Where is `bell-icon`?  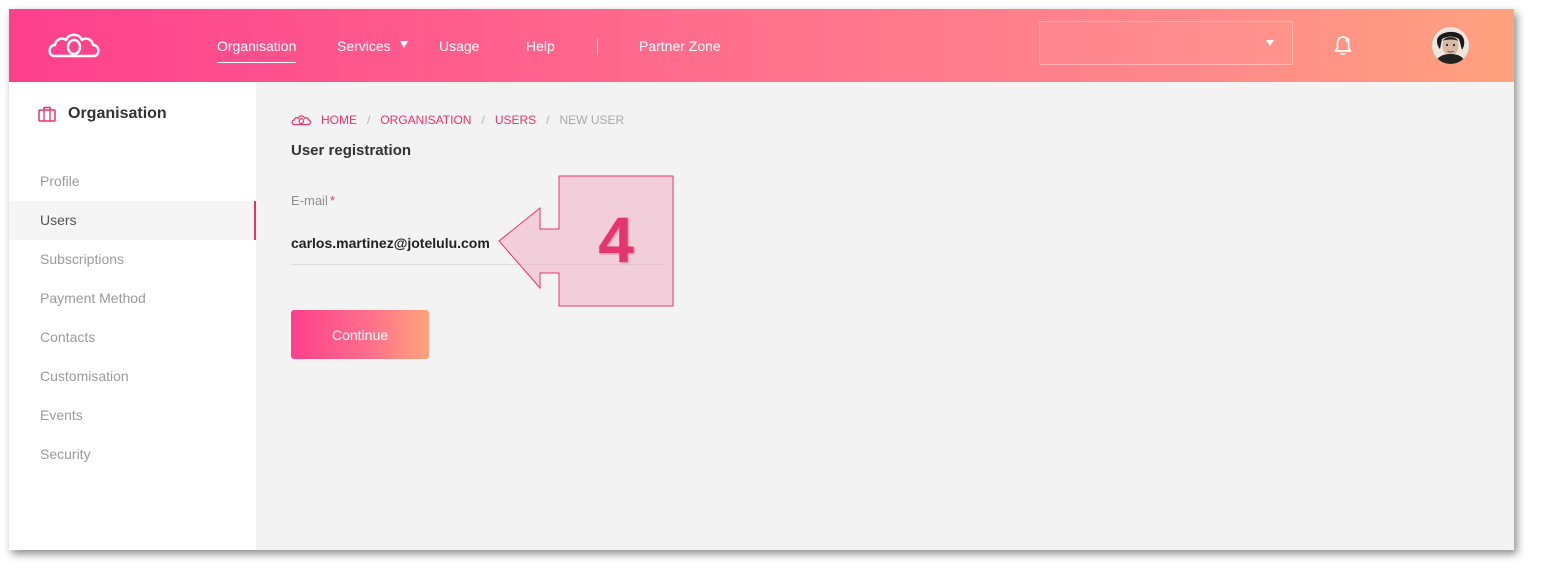 bell-icon is located at coordinates (1343, 46).